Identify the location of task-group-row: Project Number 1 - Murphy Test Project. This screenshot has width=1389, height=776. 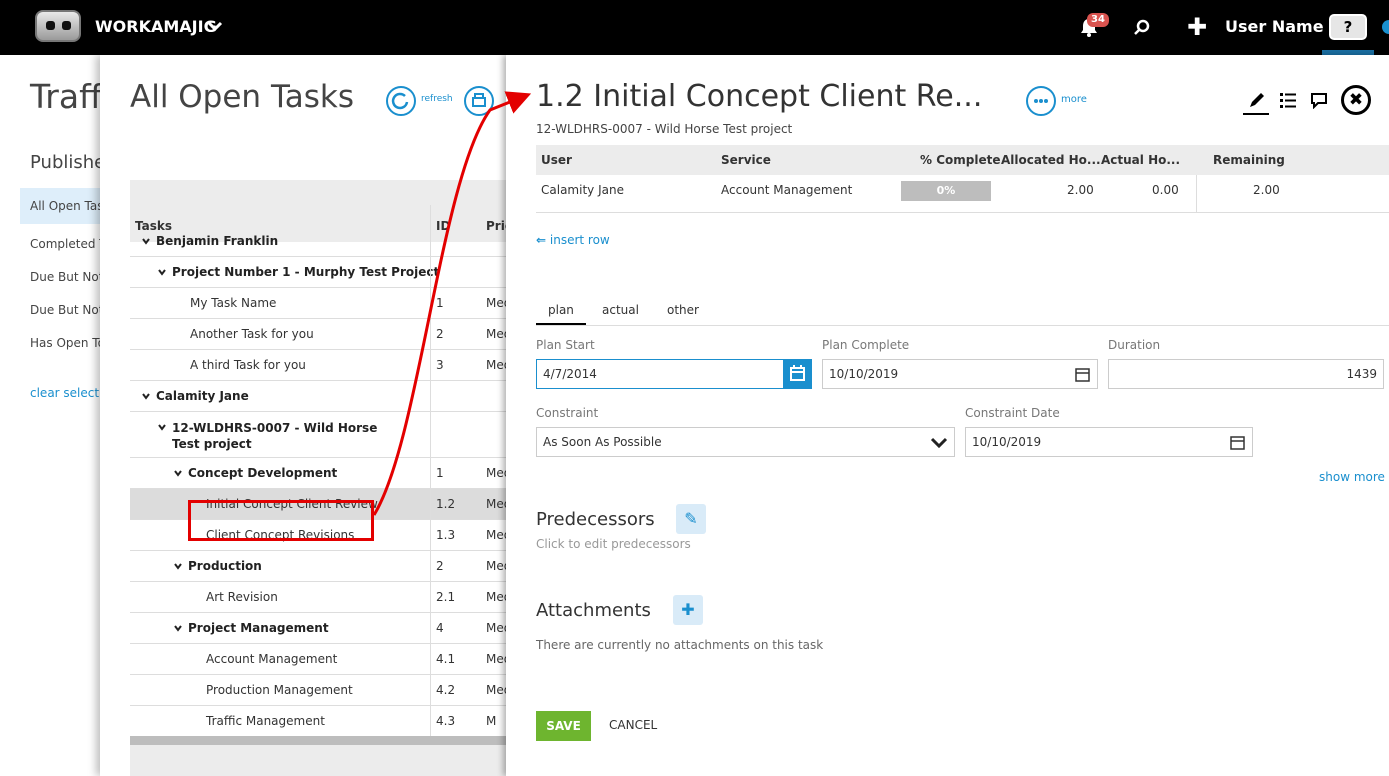
(318, 272).